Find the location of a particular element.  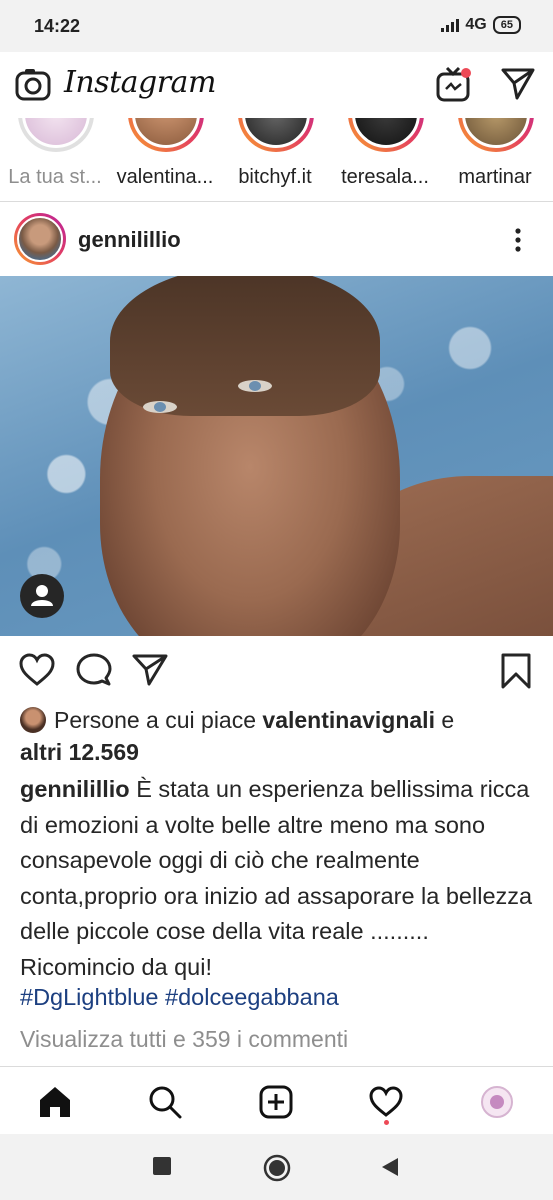

status-icons: 4G 65 is located at coordinates (481, 25).